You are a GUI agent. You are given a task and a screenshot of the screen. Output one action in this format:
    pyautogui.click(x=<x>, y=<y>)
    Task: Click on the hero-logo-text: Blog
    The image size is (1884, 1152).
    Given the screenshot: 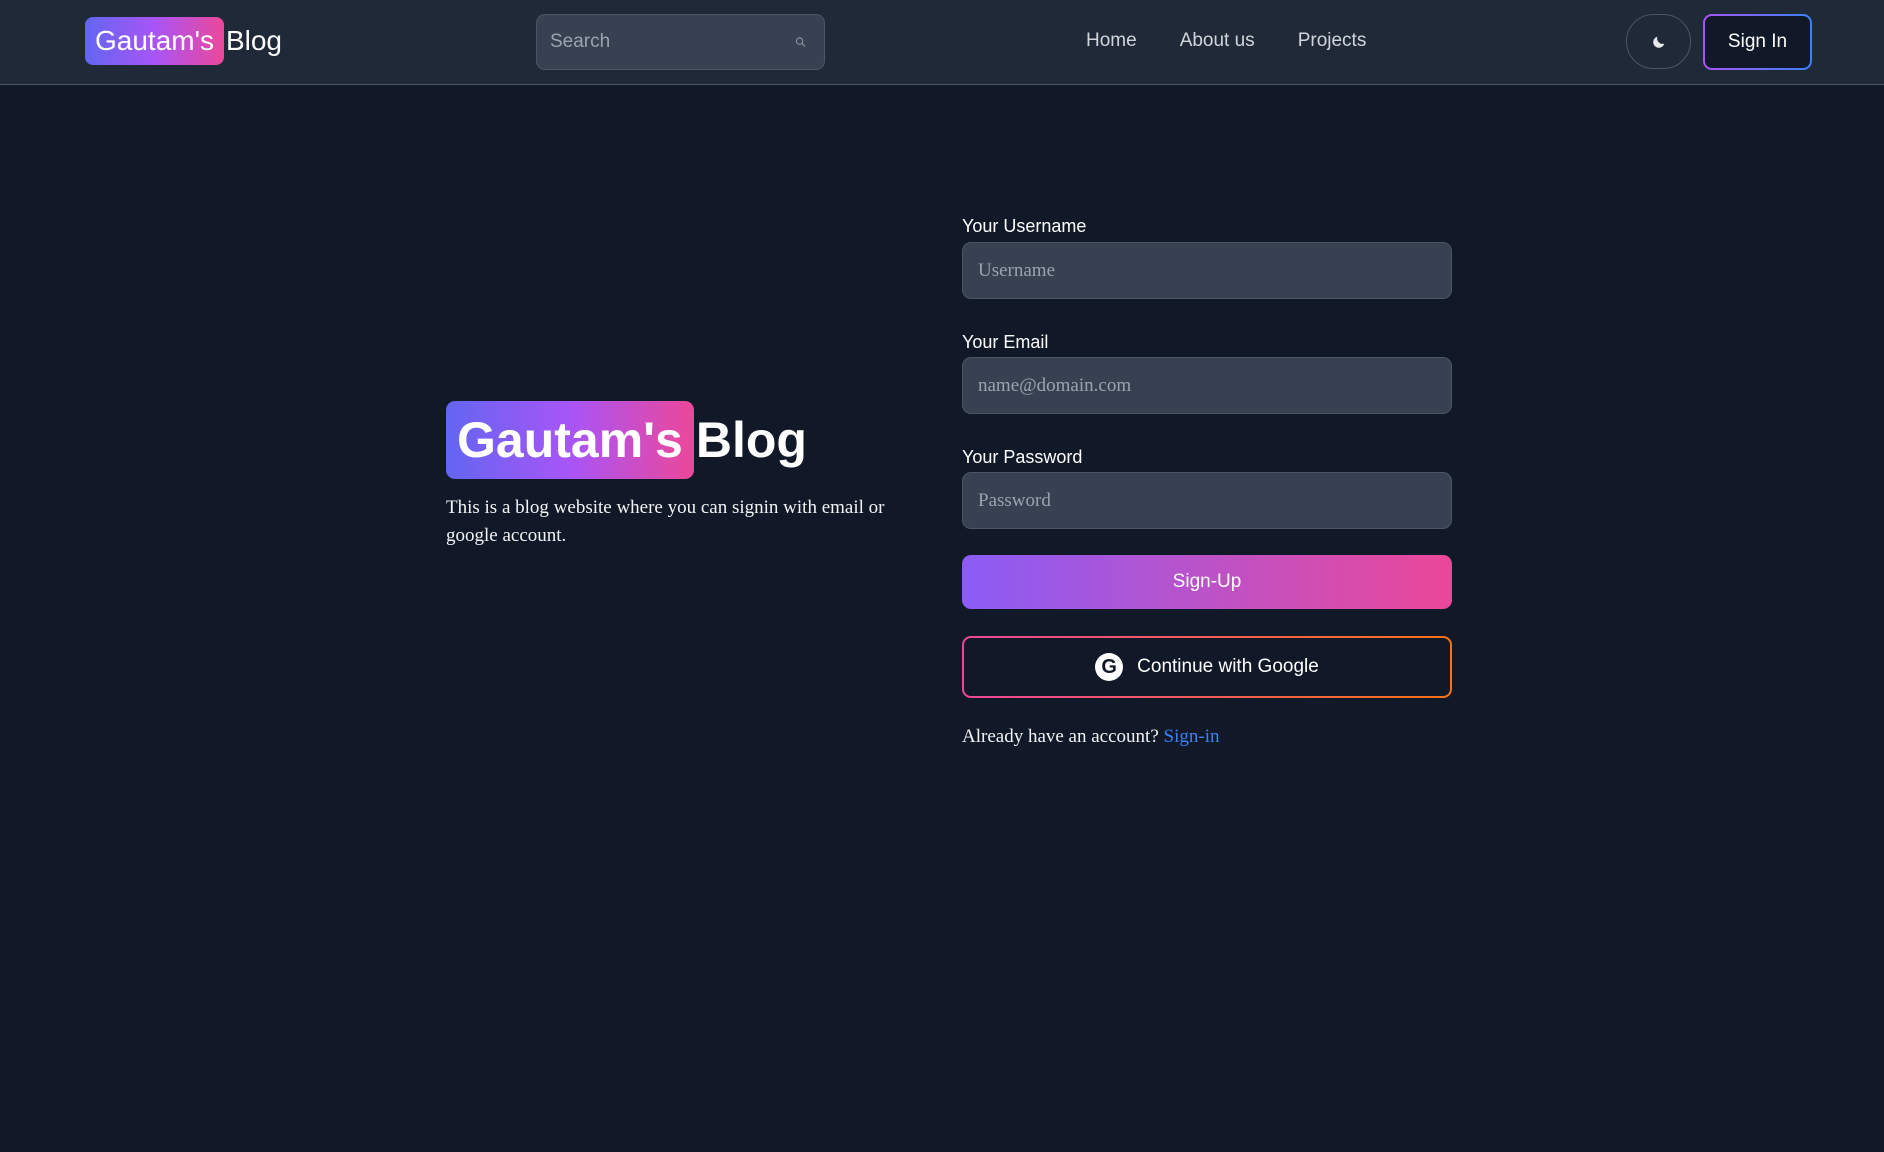 What is the action you would take?
    pyautogui.click(x=751, y=440)
    